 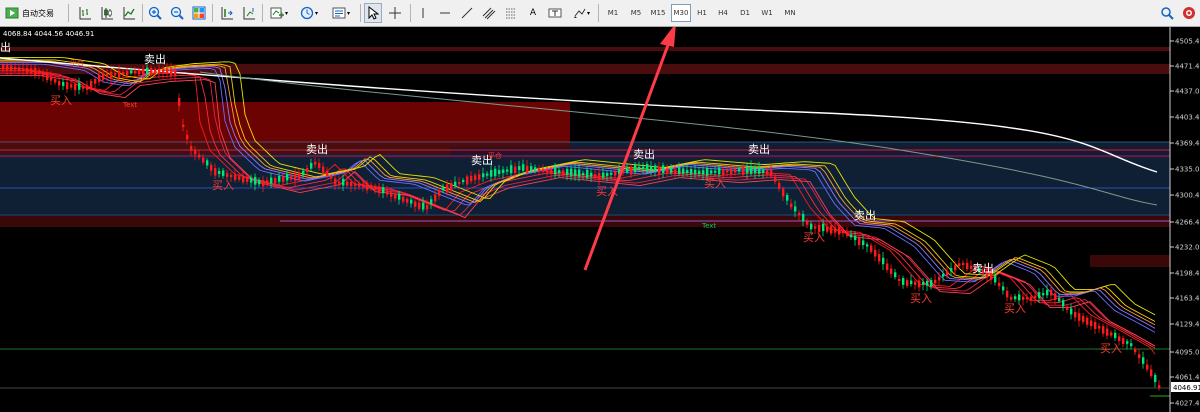 What do you see at coordinates (309, 13) in the screenshot?
I see `periods-button: ▾` at bounding box center [309, 13].